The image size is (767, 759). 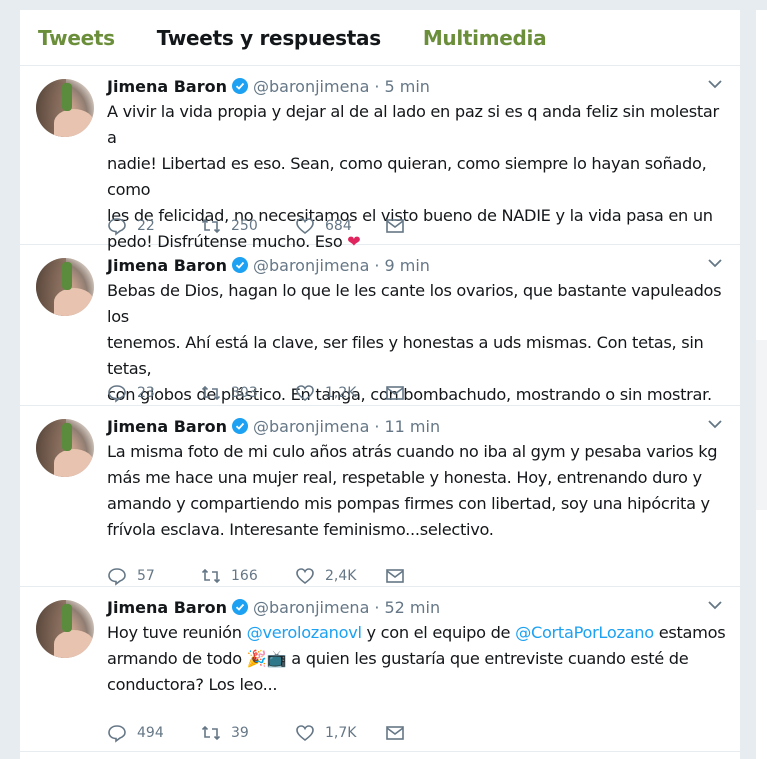 What do you see at coordinates (412, 607) in the screenshot?
I see `tweet-time: 52 min` at bounding box center [412, 607].